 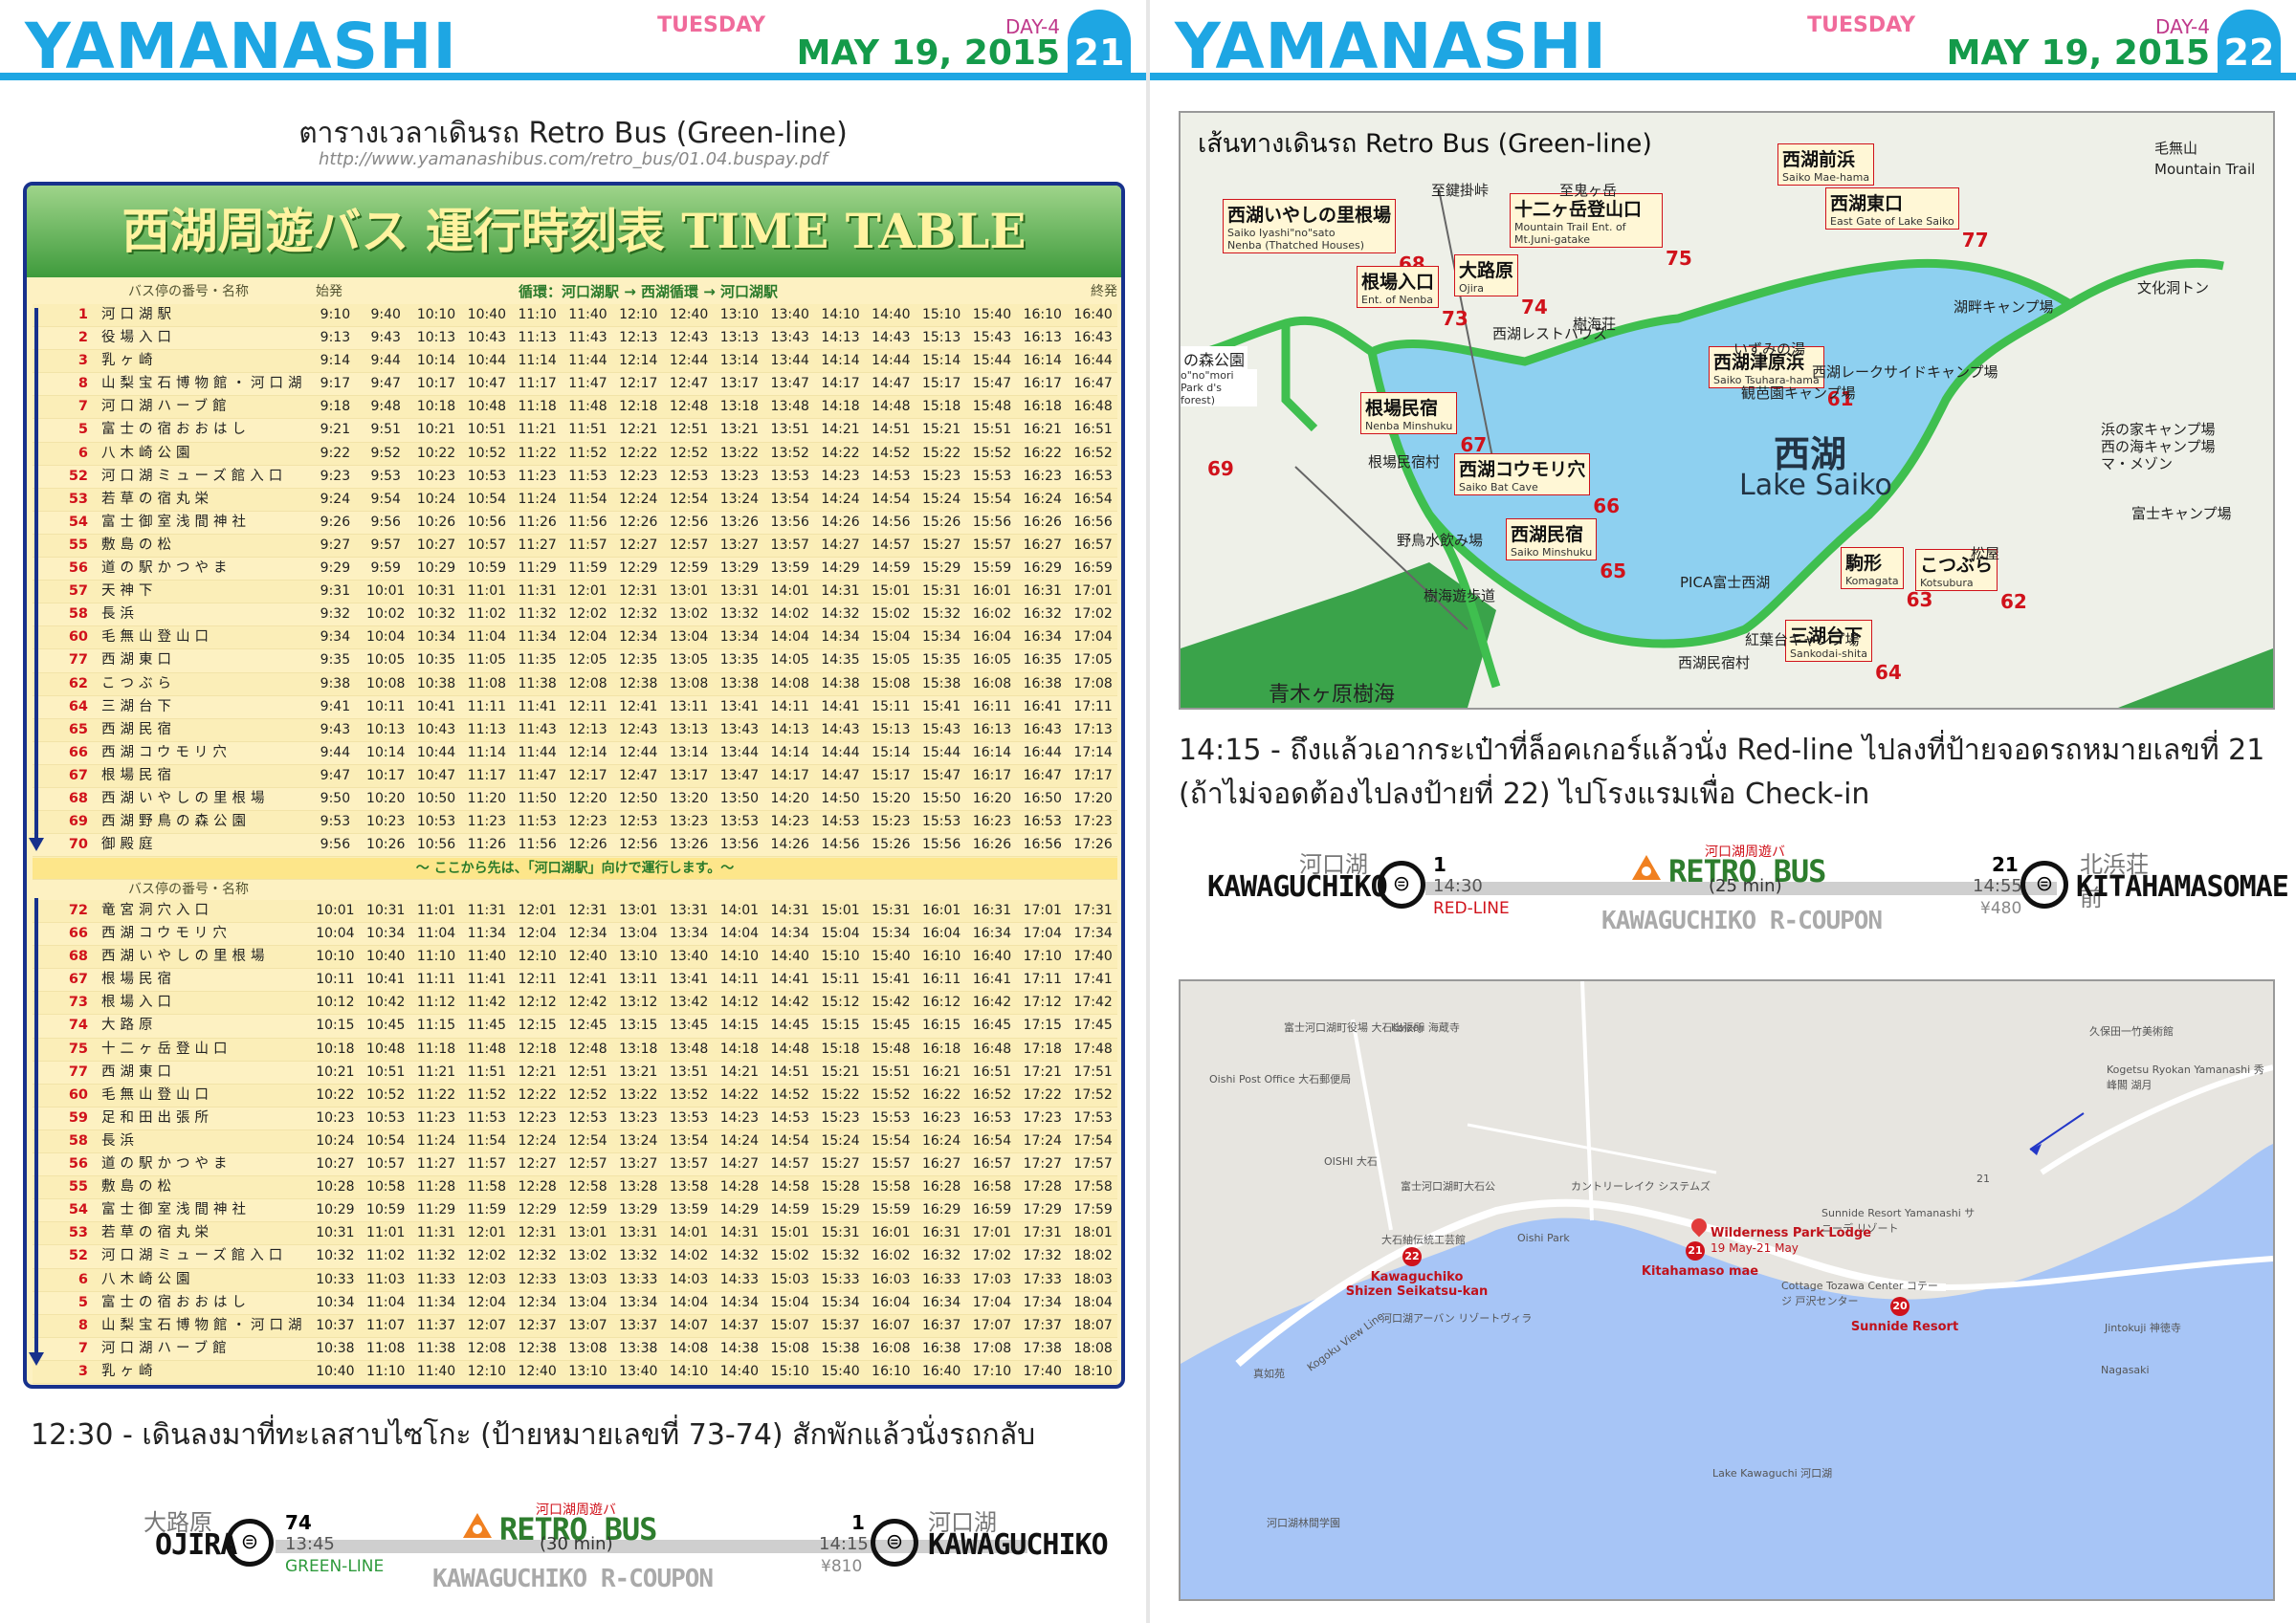 What do you see at coordinates (487, 1279) in the screenshot?
I see `time-cell: 12:03` at bounding box center [487, 1279].